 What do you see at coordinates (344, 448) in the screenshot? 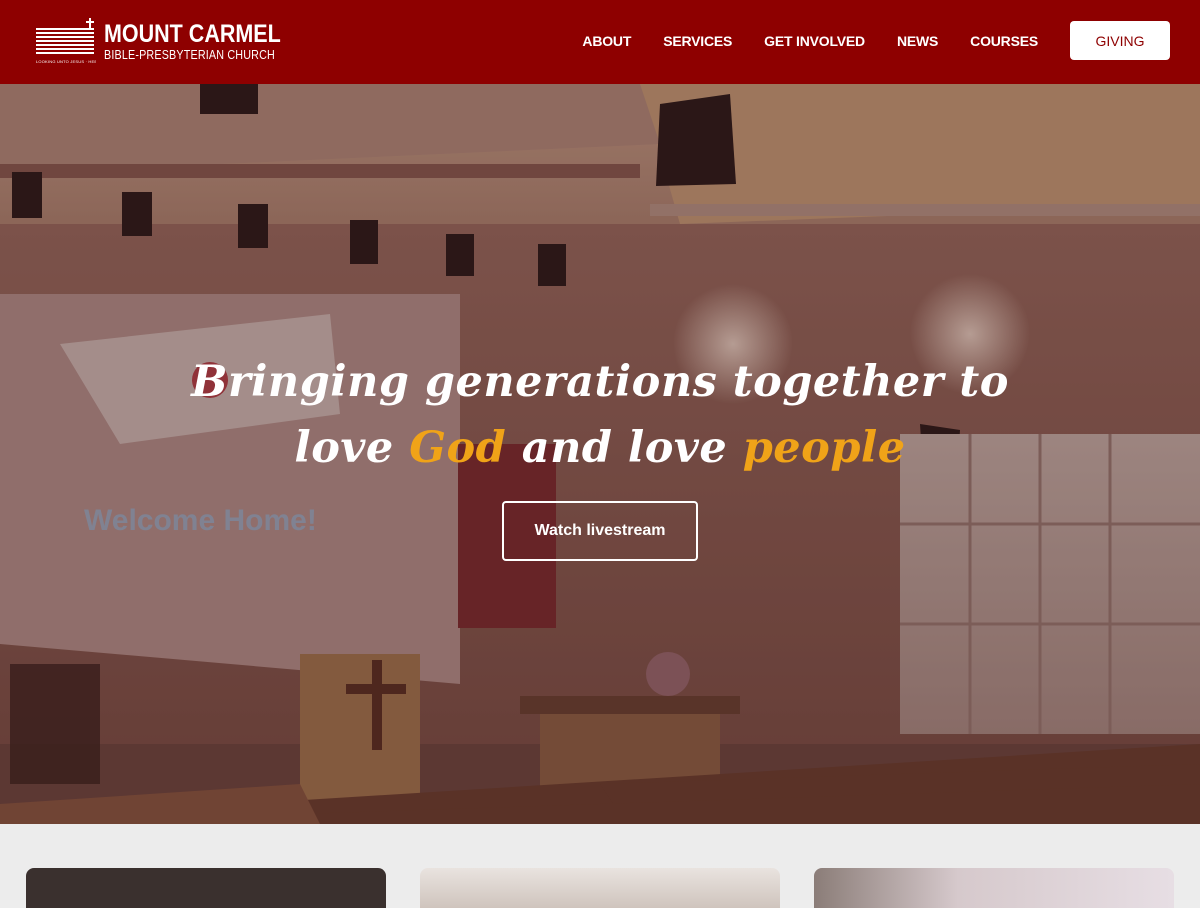
I see `headline-love-1: love` at bounding box center [344, 448].